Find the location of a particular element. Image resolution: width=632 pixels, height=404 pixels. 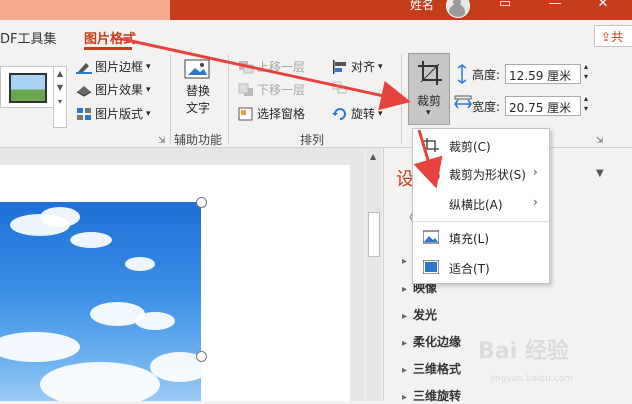

alt-text-label-line2: 文字 is located at coordinates (197, 108).